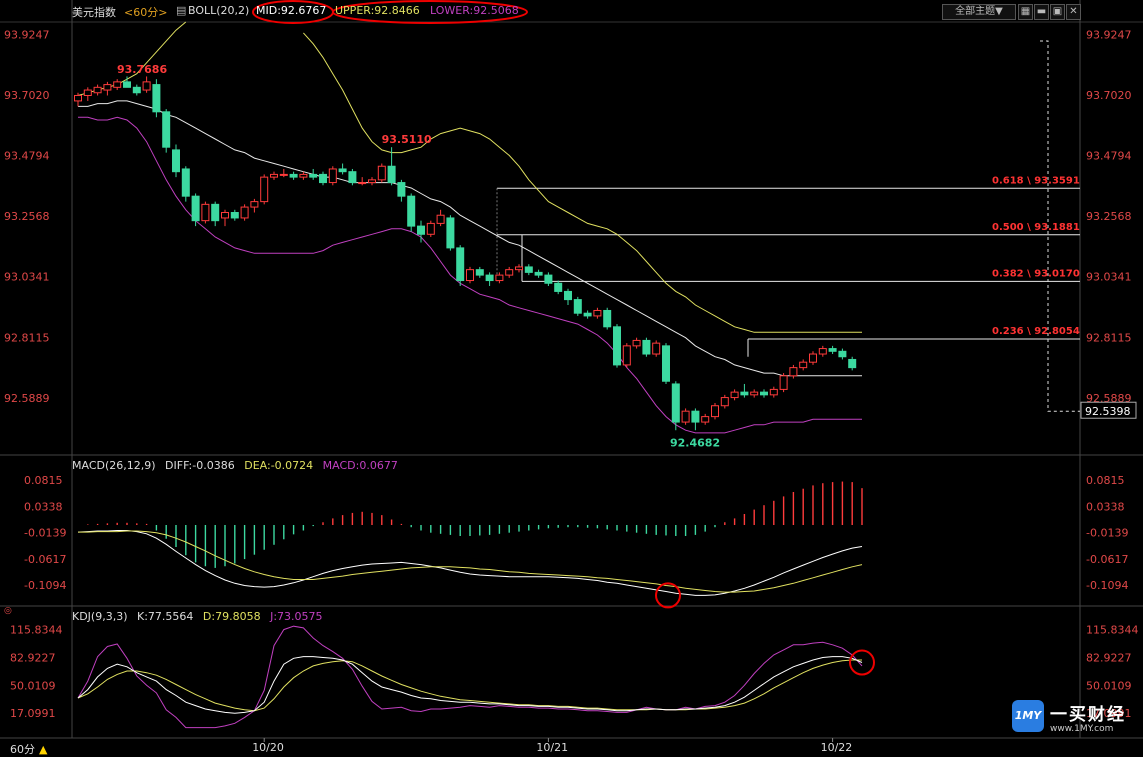 This screenshot has height=757, width=1143. Describe the element at coordinates (1109, 216) in the screenshot. I see `y-tick-label-right: 93.2568` at that location.